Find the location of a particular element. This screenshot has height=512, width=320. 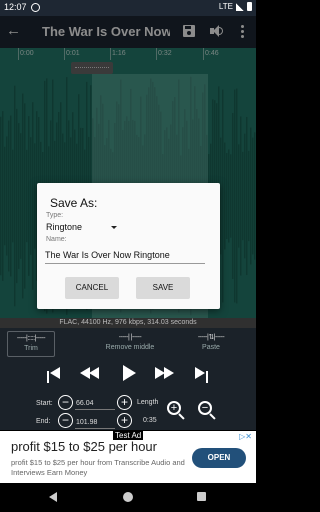

file-info: FLAC, 44100 Hz, 976 kbps, 314.03 seconds is located at coordinates (128, 323).